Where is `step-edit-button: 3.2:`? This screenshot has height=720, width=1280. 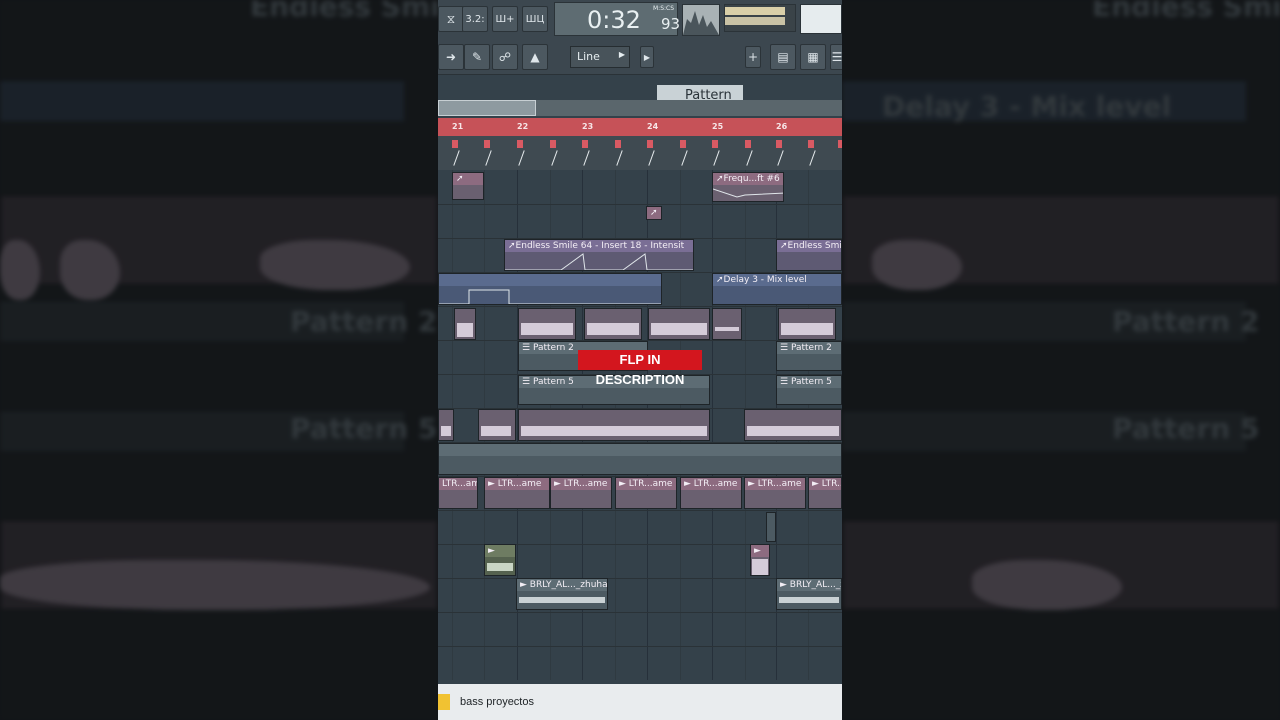 step-edit-button: 3.2: is located at coordinates (475, 19).